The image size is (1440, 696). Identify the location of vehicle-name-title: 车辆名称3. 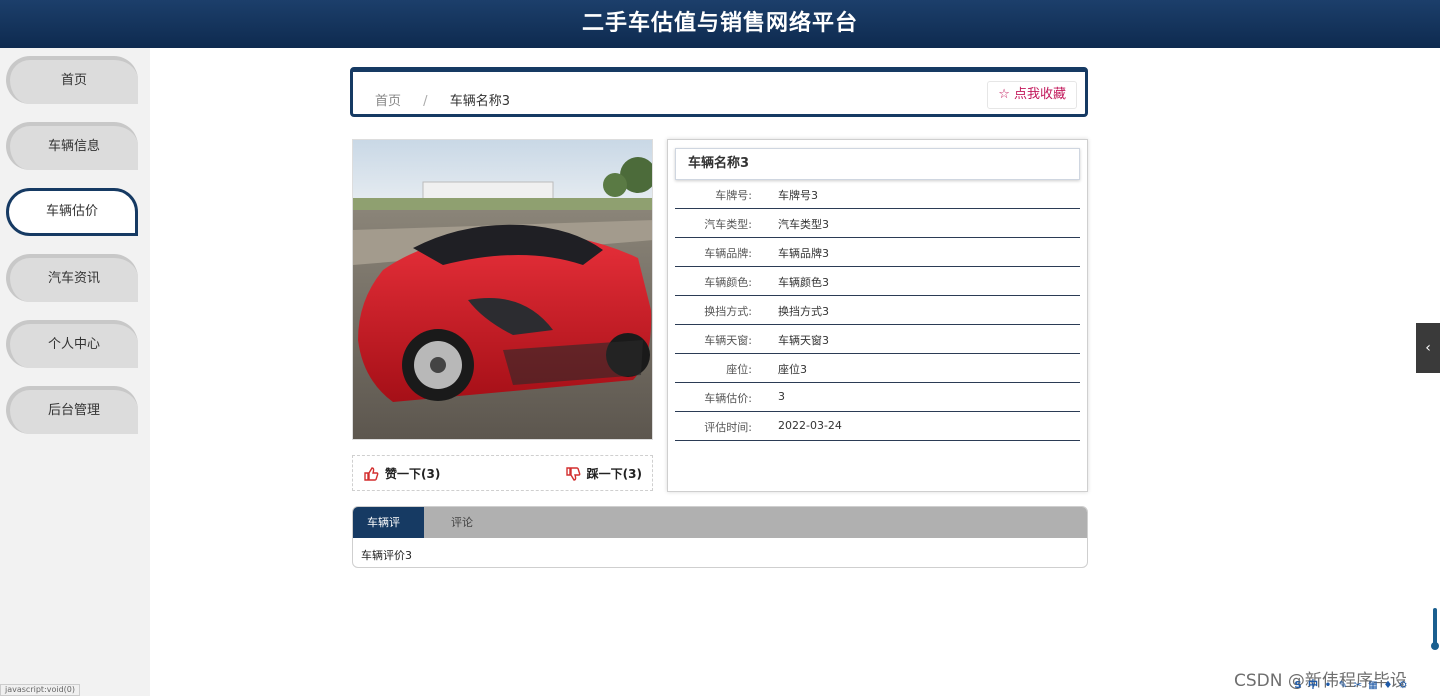
(877, 164).